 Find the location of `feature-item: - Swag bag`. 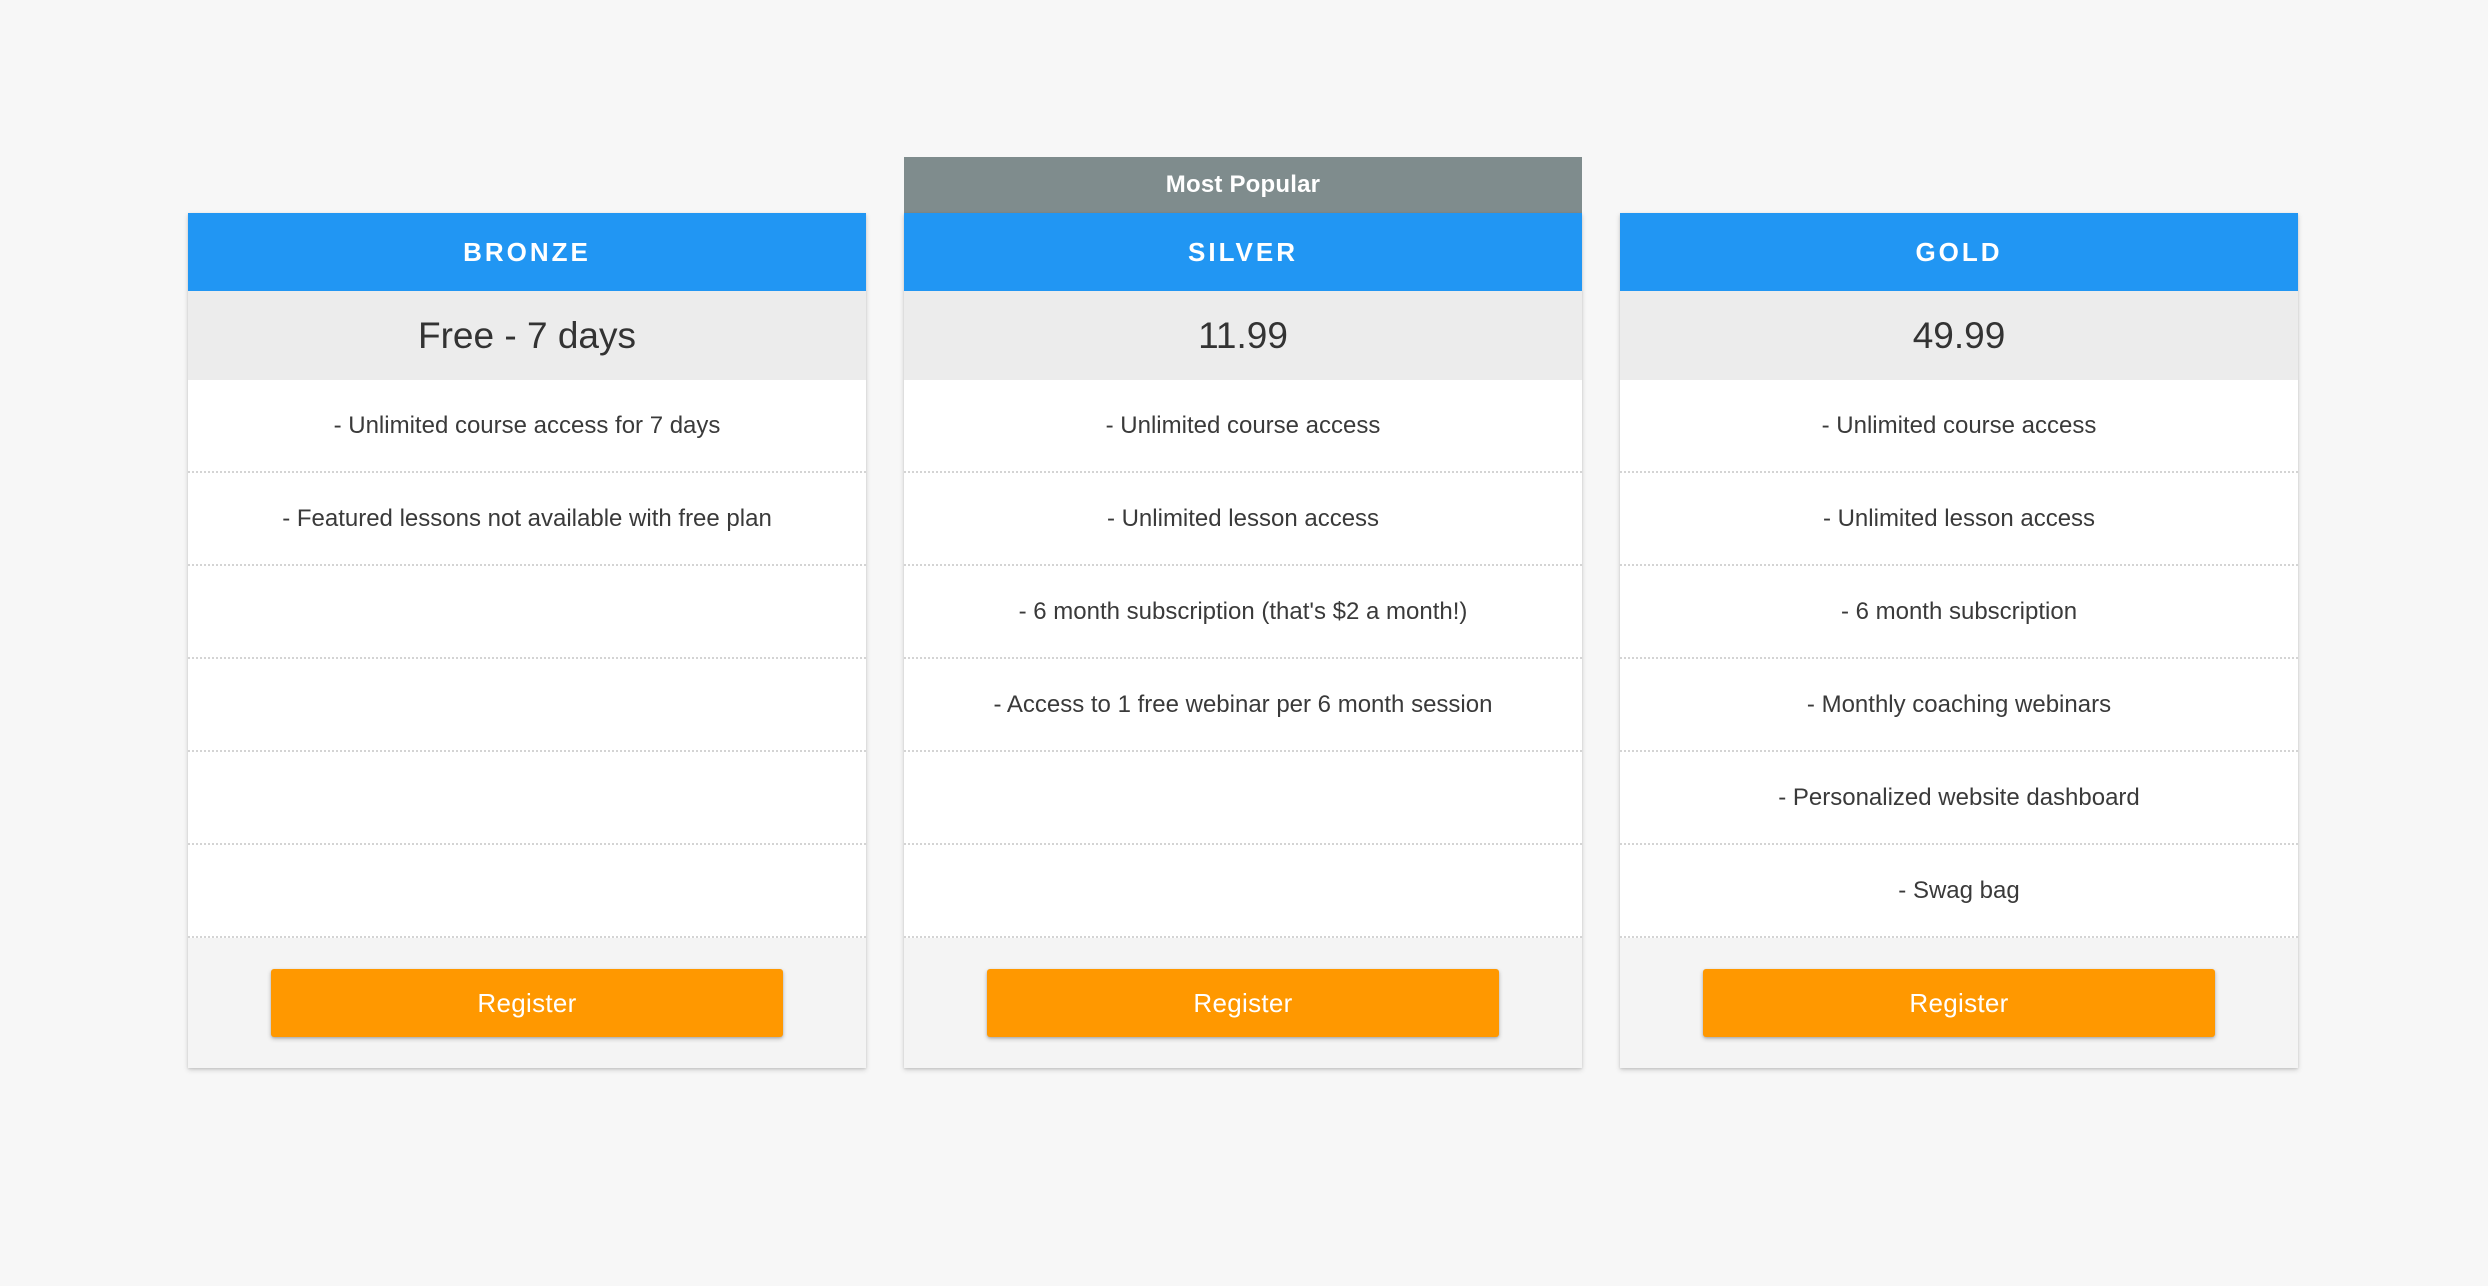

feature-item: - Swag bag is located at coordinates (1959, 891).